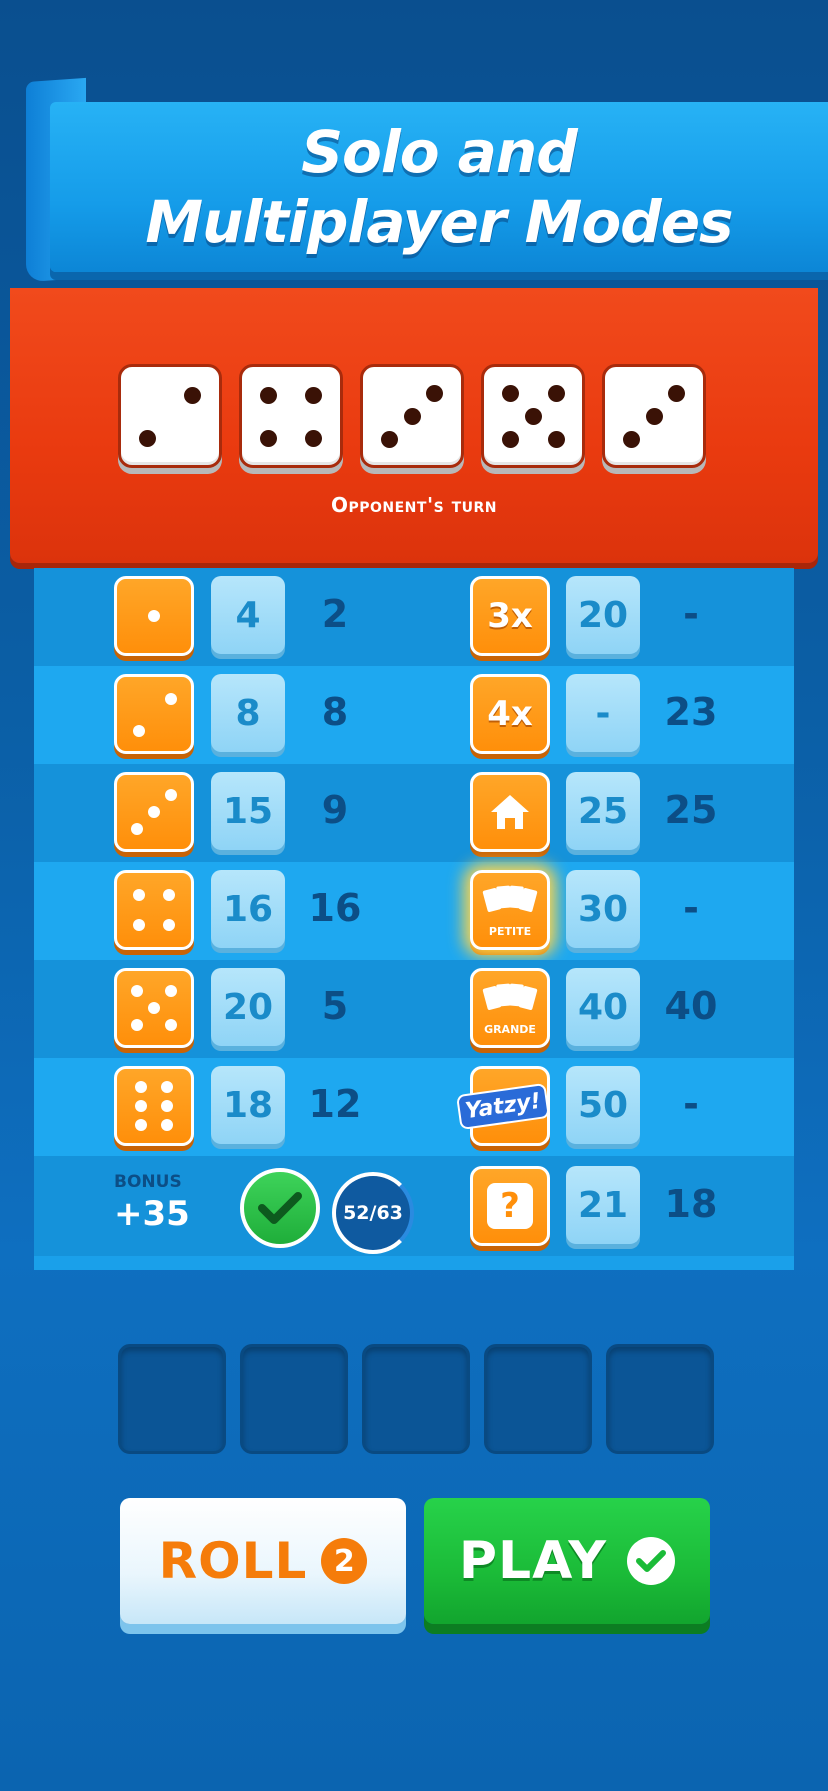 This screenshot has height=1791, width=828. Describe the element at coordinates (154, 1008) in the screenshot. I see `fives-category-button` at that location.